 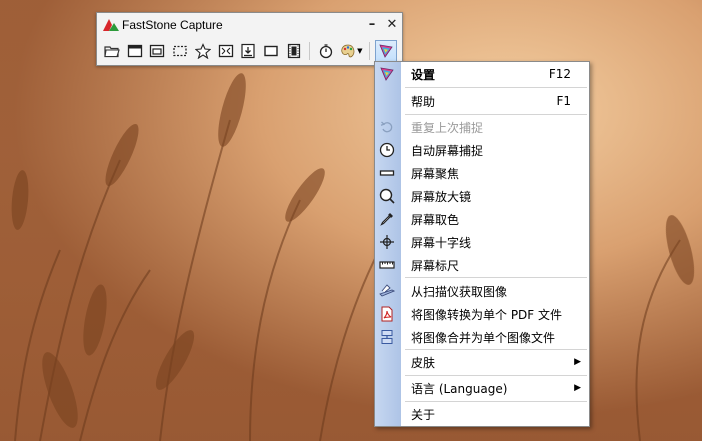 What do you see at coordinates (423, 74) in the screenshot?
I see `menu-item-label: 设置` at bounding box center [423, 74].